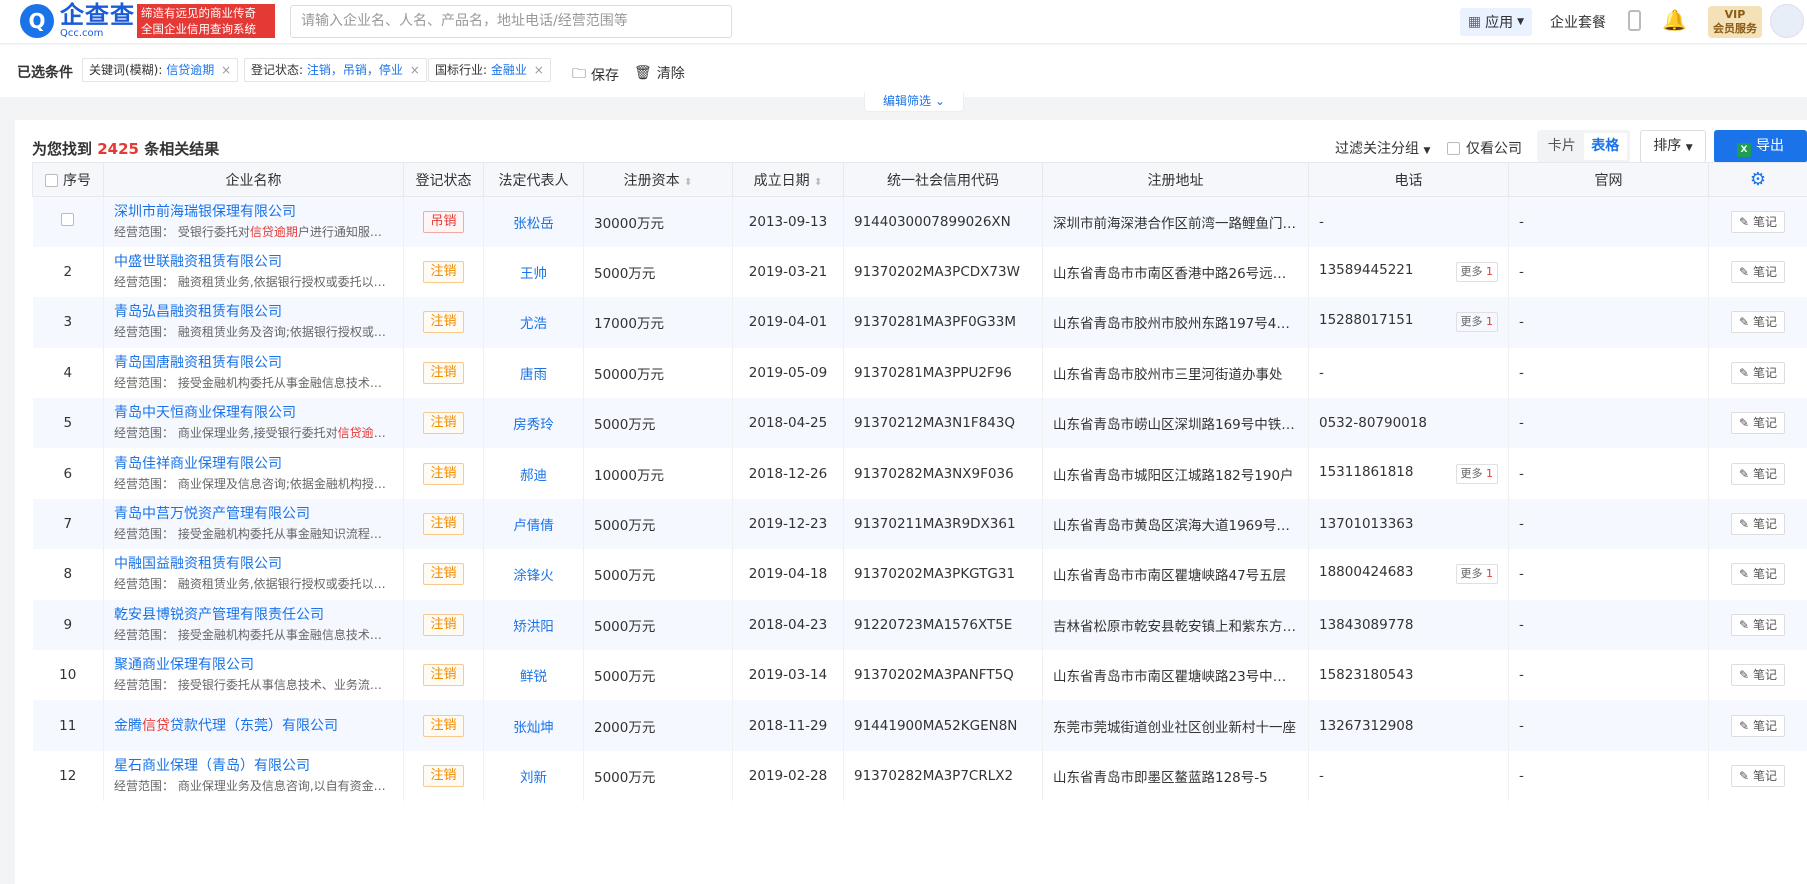  What do you see at coordinates (788, 675) in the screenshot?
I see `date-cell: 2019-03-14` at bounding box center [788, 675].